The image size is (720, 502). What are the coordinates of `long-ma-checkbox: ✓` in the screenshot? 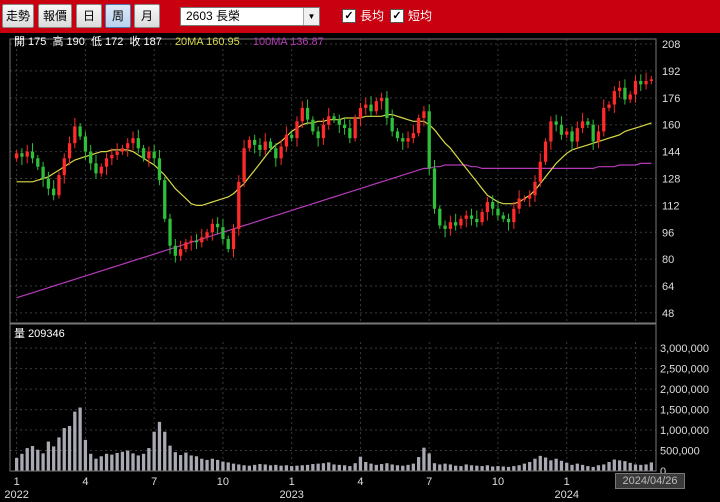 It's located at (349, 16).